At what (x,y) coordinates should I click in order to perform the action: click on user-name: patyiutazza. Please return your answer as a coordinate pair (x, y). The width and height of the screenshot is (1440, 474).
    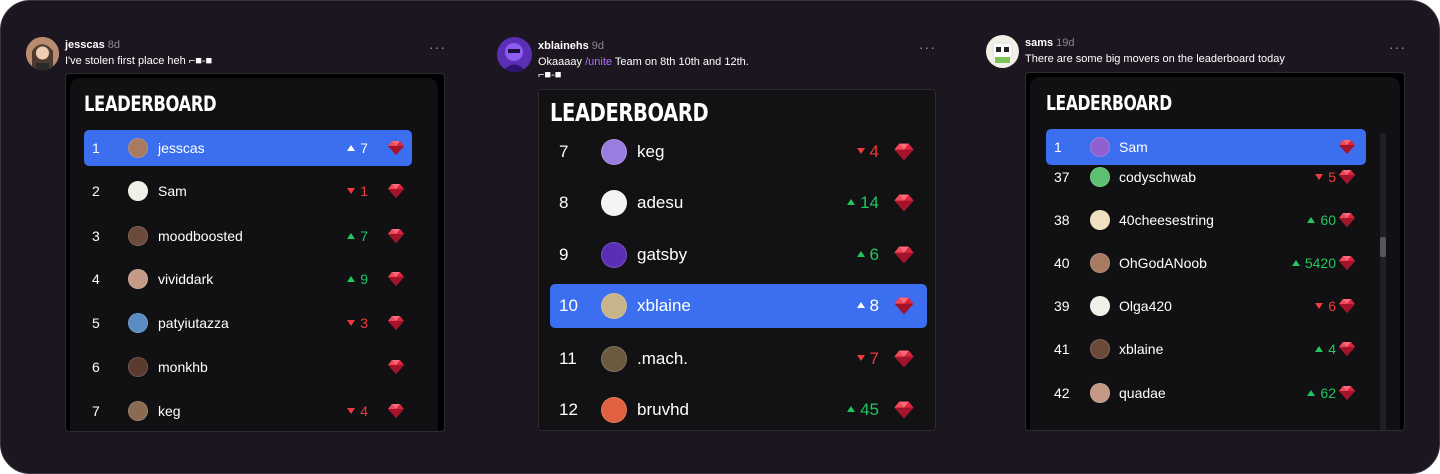
    Looking at the image, I should click on (193, 323).